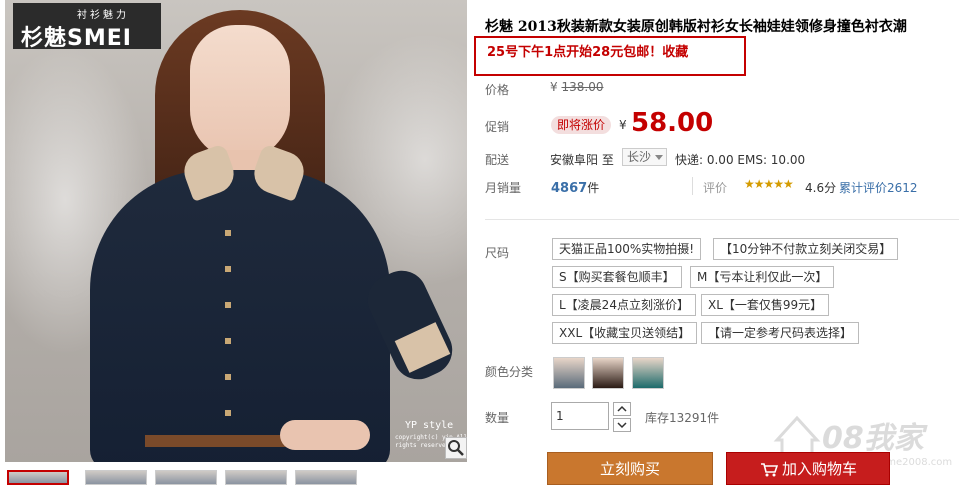 The width and height of the screenshot is (959, 485). I want to click on quantity-decrease-button, so click(622, 425).